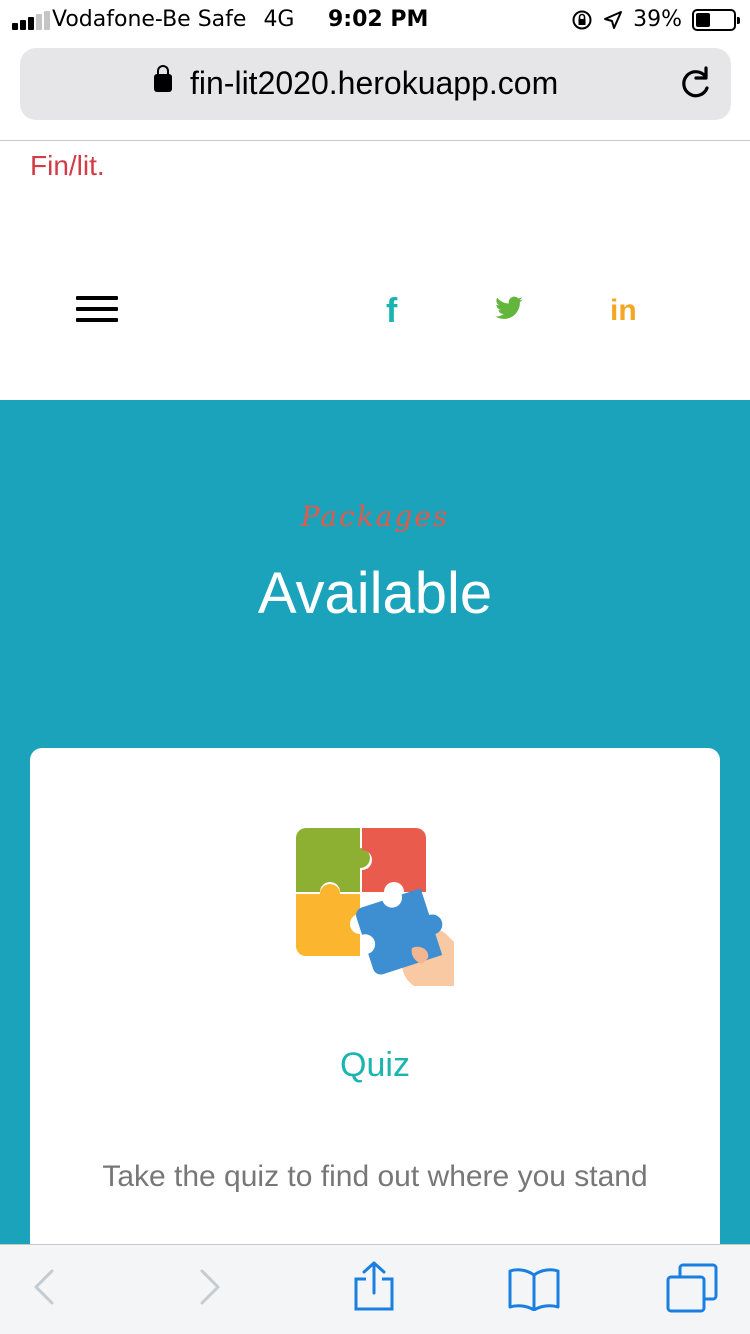 The height and width of the screenshot is (1334, 750). Describe the element at coordinates (623, 311) in the screenshot. I see `linkedin-icon: in` at that location.